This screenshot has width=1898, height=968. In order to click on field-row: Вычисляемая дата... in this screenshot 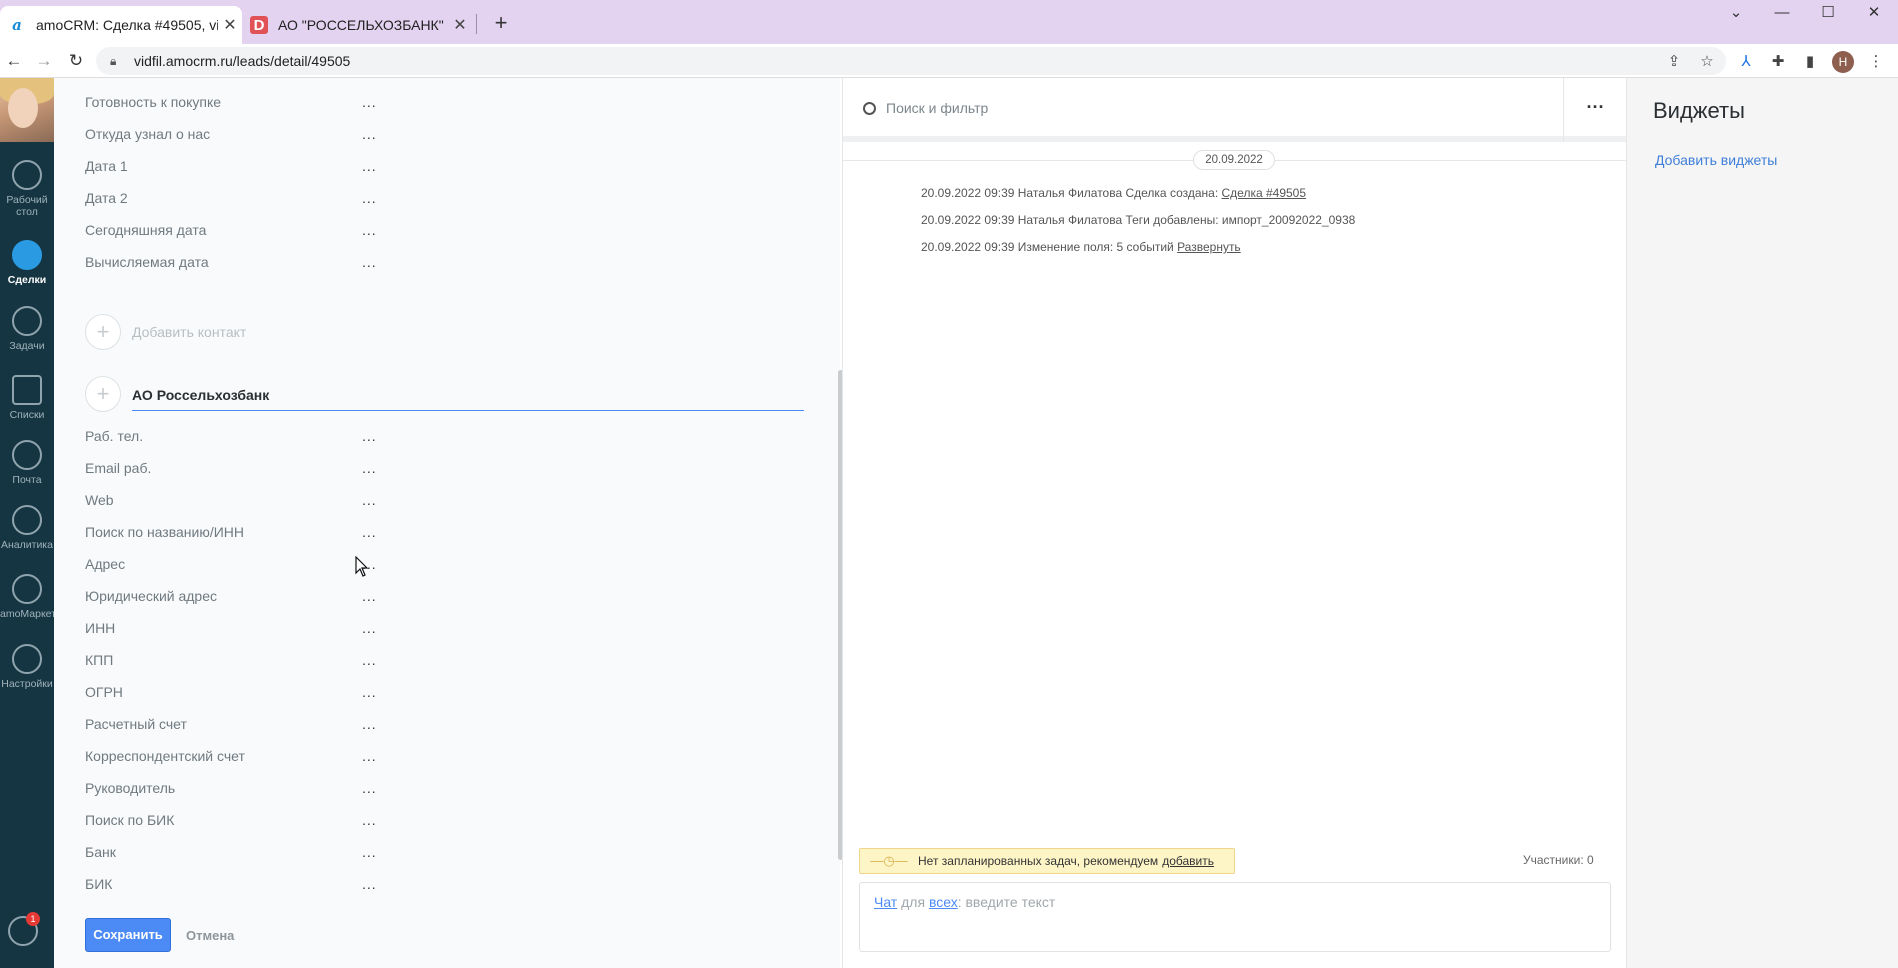, I will do `click(445, 264)`.